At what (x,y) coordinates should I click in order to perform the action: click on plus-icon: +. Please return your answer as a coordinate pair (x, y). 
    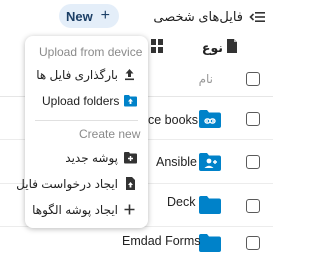
    Looking at the image, I should click on (105, 15).